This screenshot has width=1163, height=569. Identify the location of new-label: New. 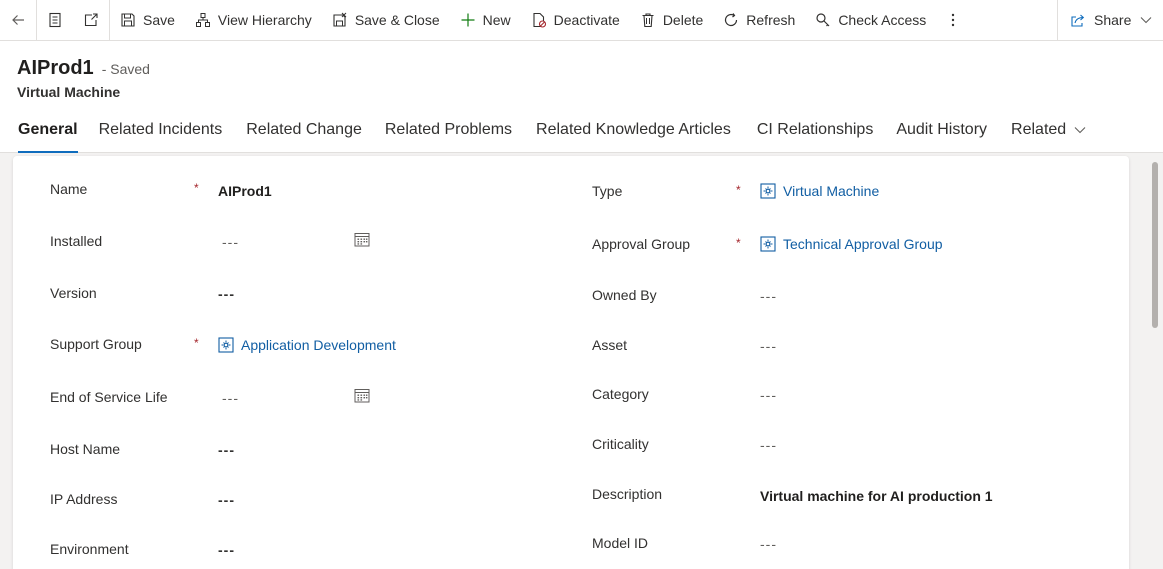
(496, 20).